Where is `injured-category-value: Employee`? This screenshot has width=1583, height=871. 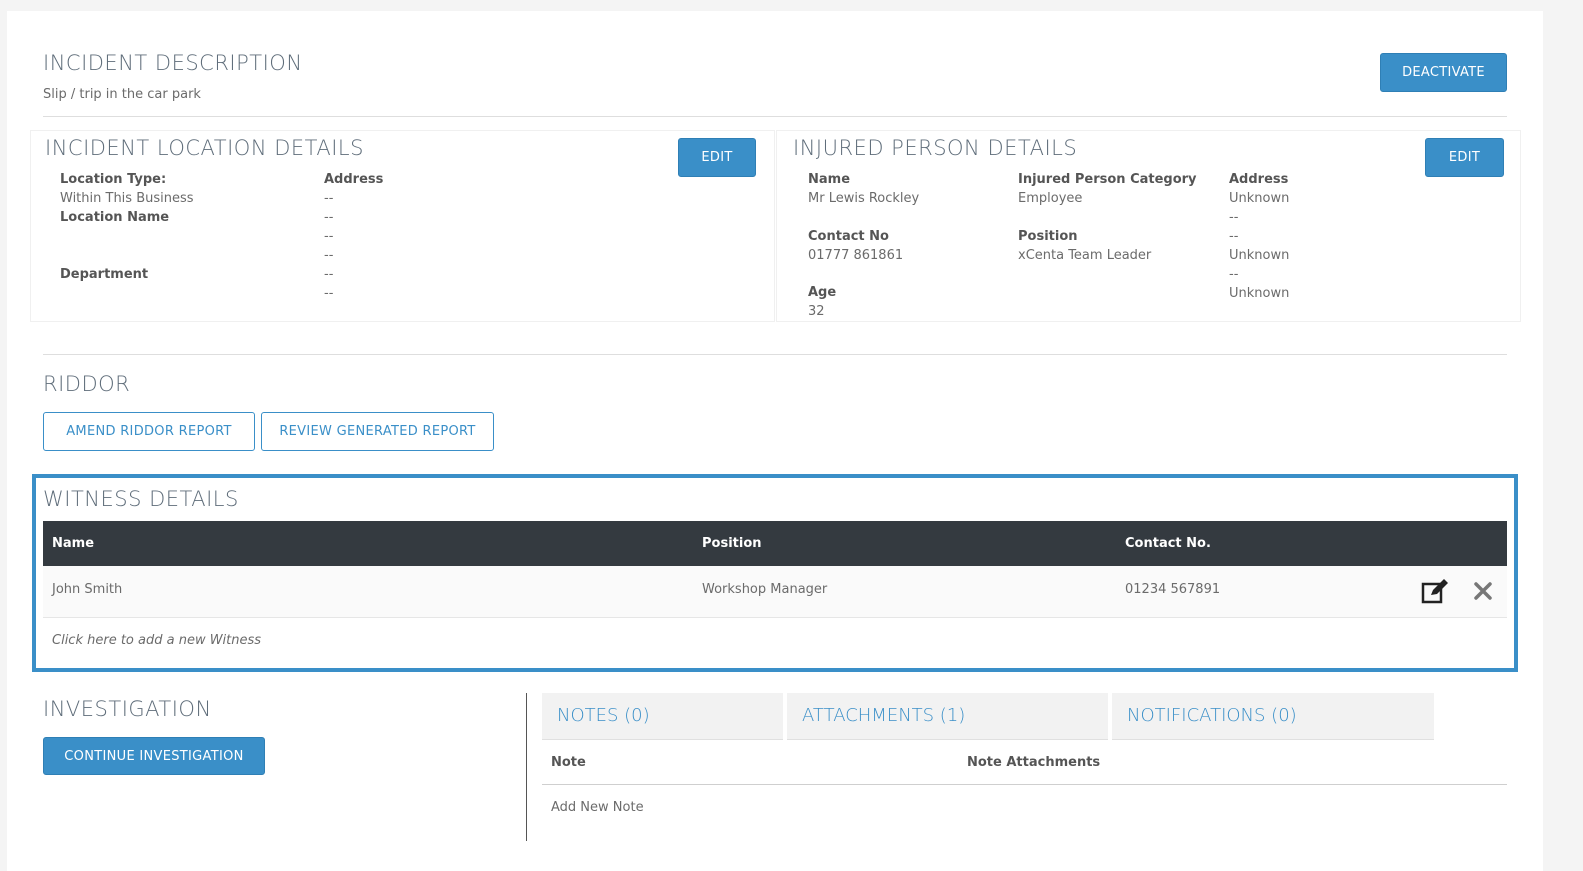 injured-category-value: Employee is located at coordinates (1050, 198).